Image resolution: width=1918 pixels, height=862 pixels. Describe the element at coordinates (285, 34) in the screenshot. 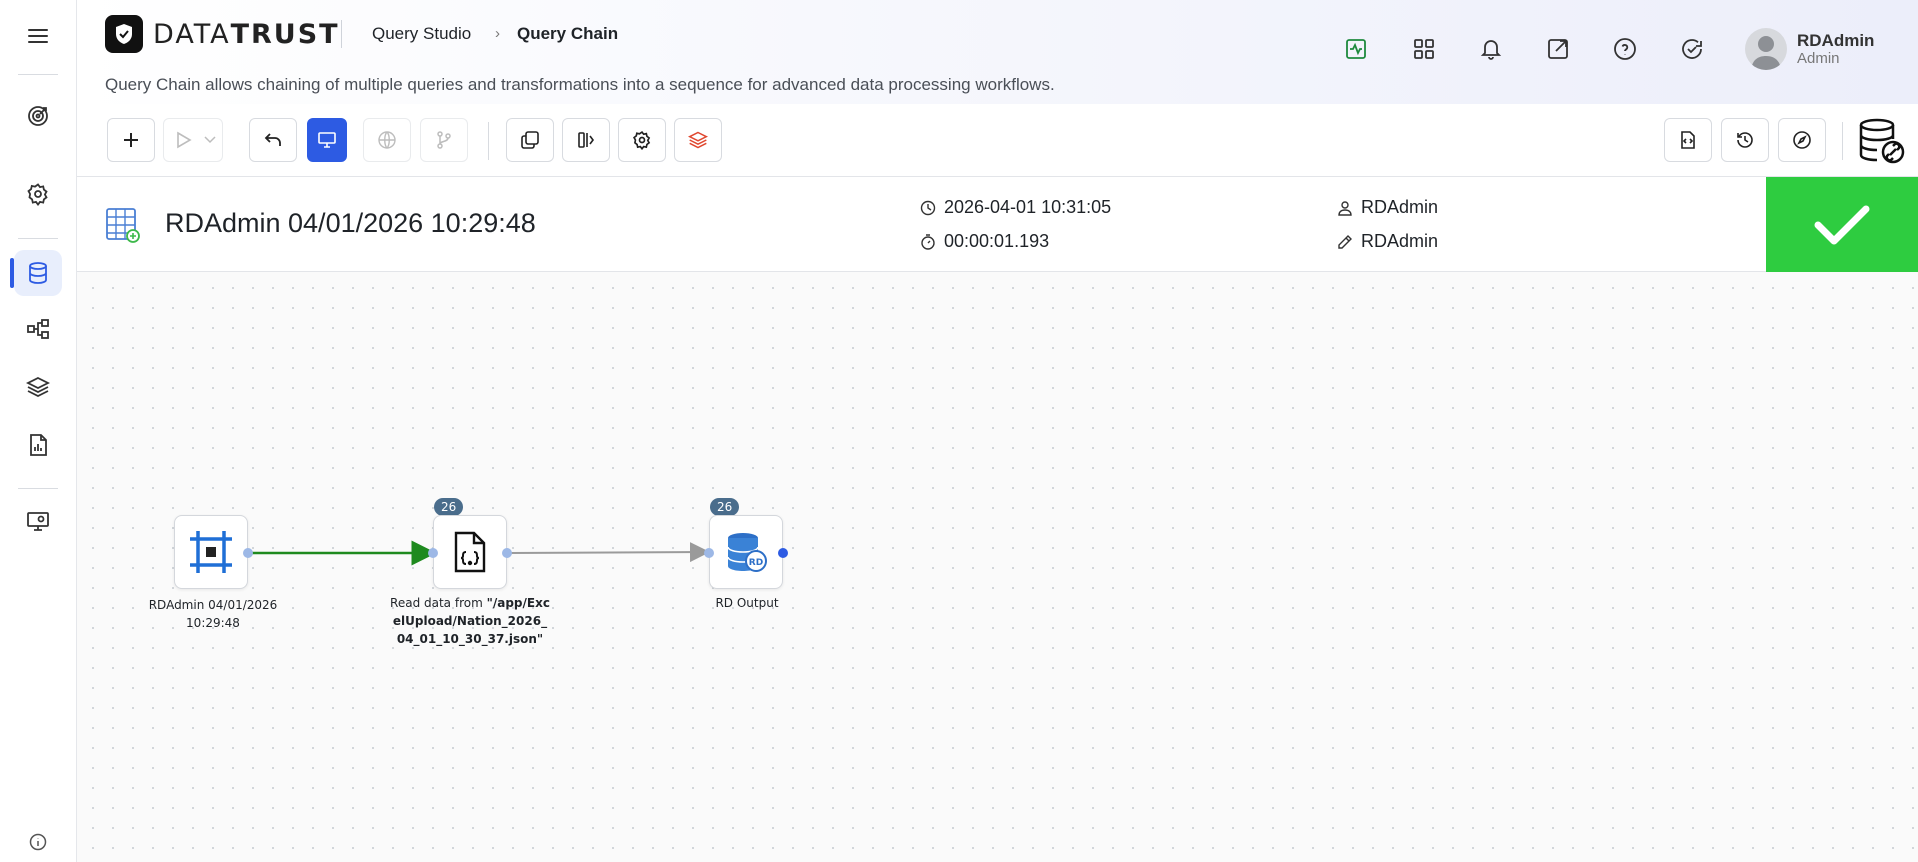

I see `brand-bold: TRUST` at that location.